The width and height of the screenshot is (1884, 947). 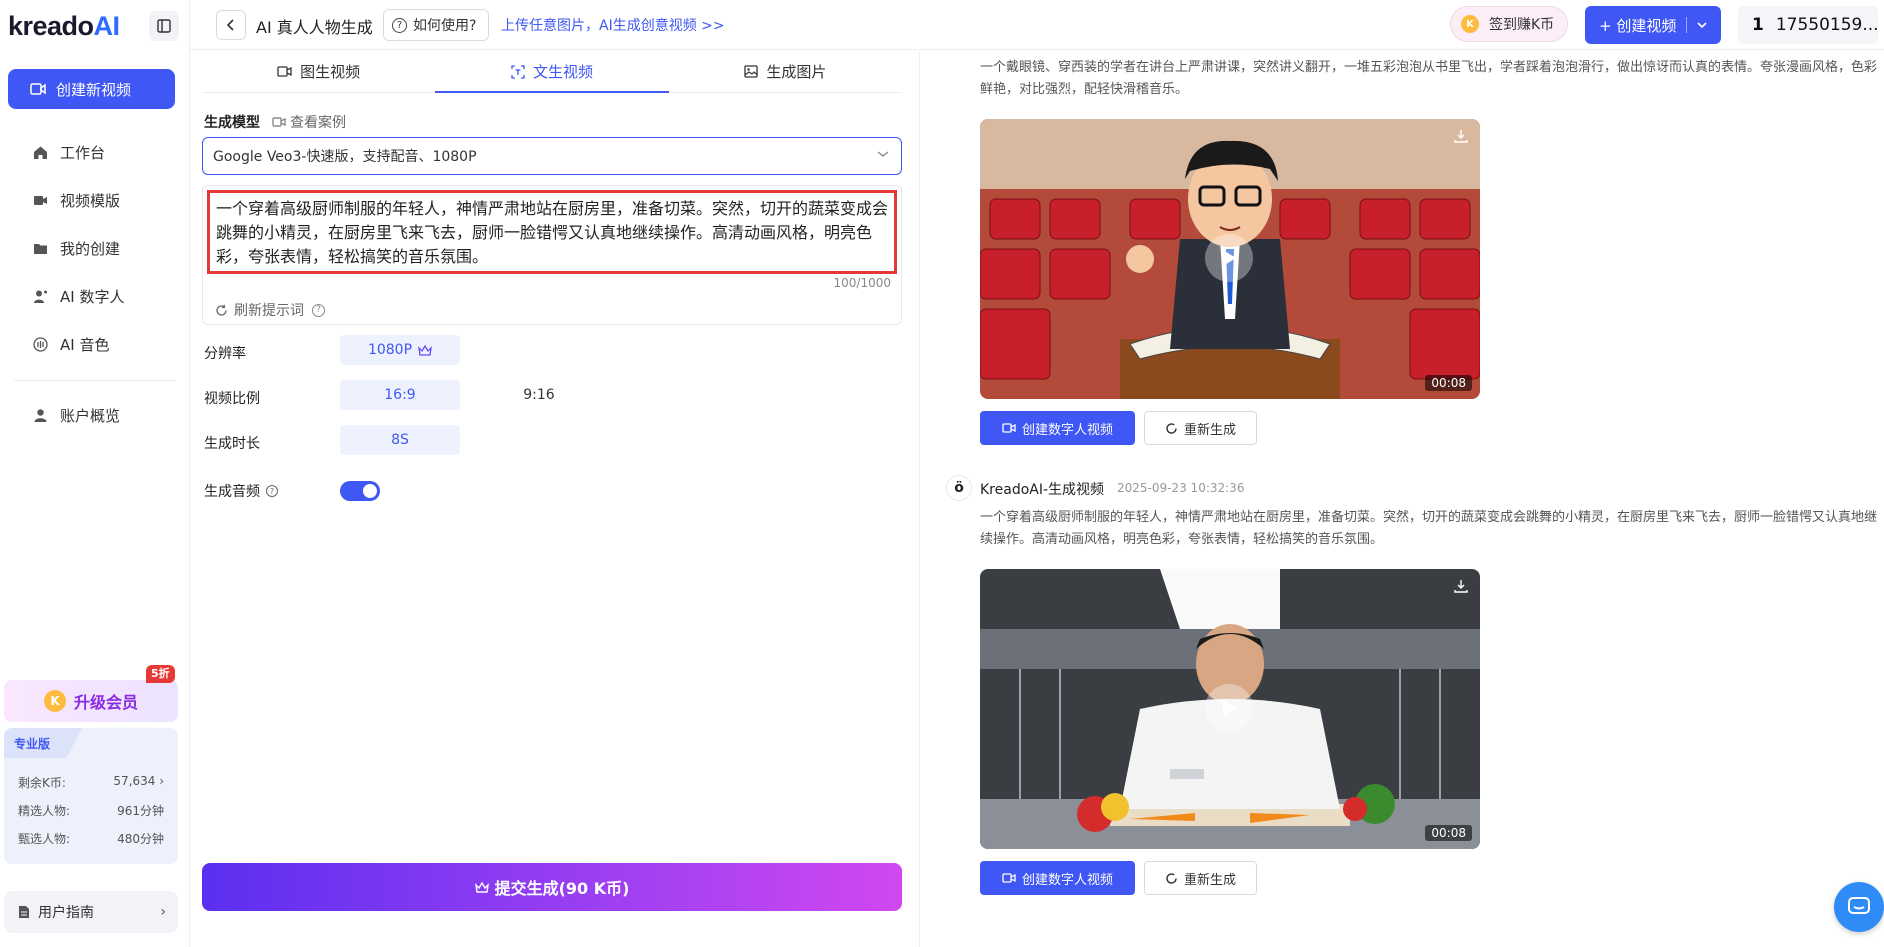 I want to click on chevron-down-icon, so click(x=1702, y=25).